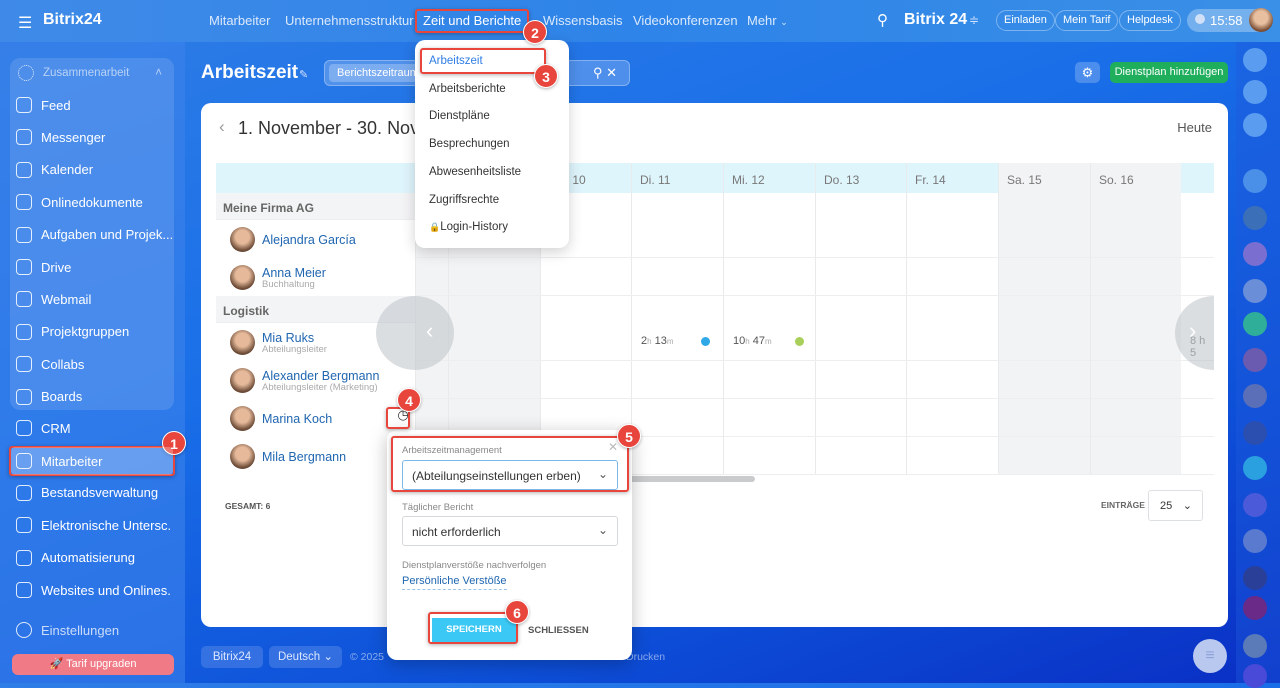  What do you see at coordinates (294, 273) in the screenshot?
I see `employee-name: Anna Meier` at bounding box center [294, 273].